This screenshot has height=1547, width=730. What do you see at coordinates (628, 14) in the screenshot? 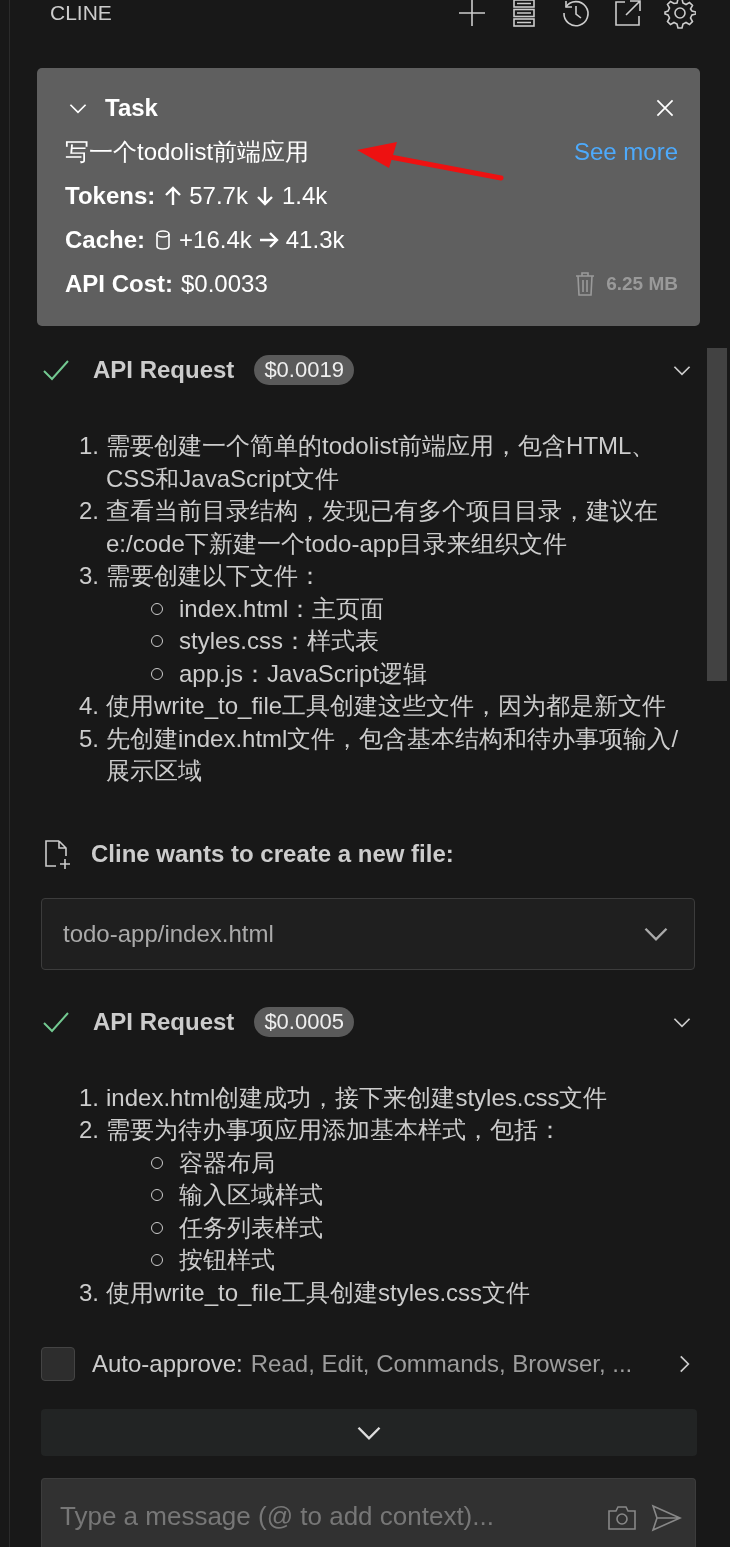
I see `popout-icon` at bounding box center [628, 14].